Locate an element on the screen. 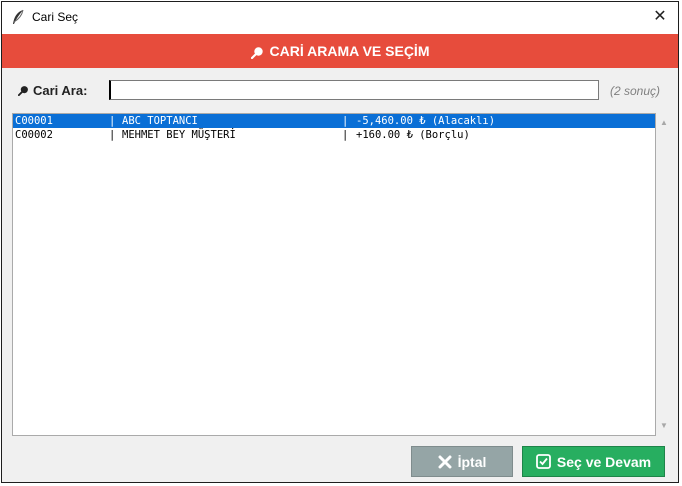  cari-balance: +160.00 ₺ (Borçlu) is located at coordinates (413, 135).